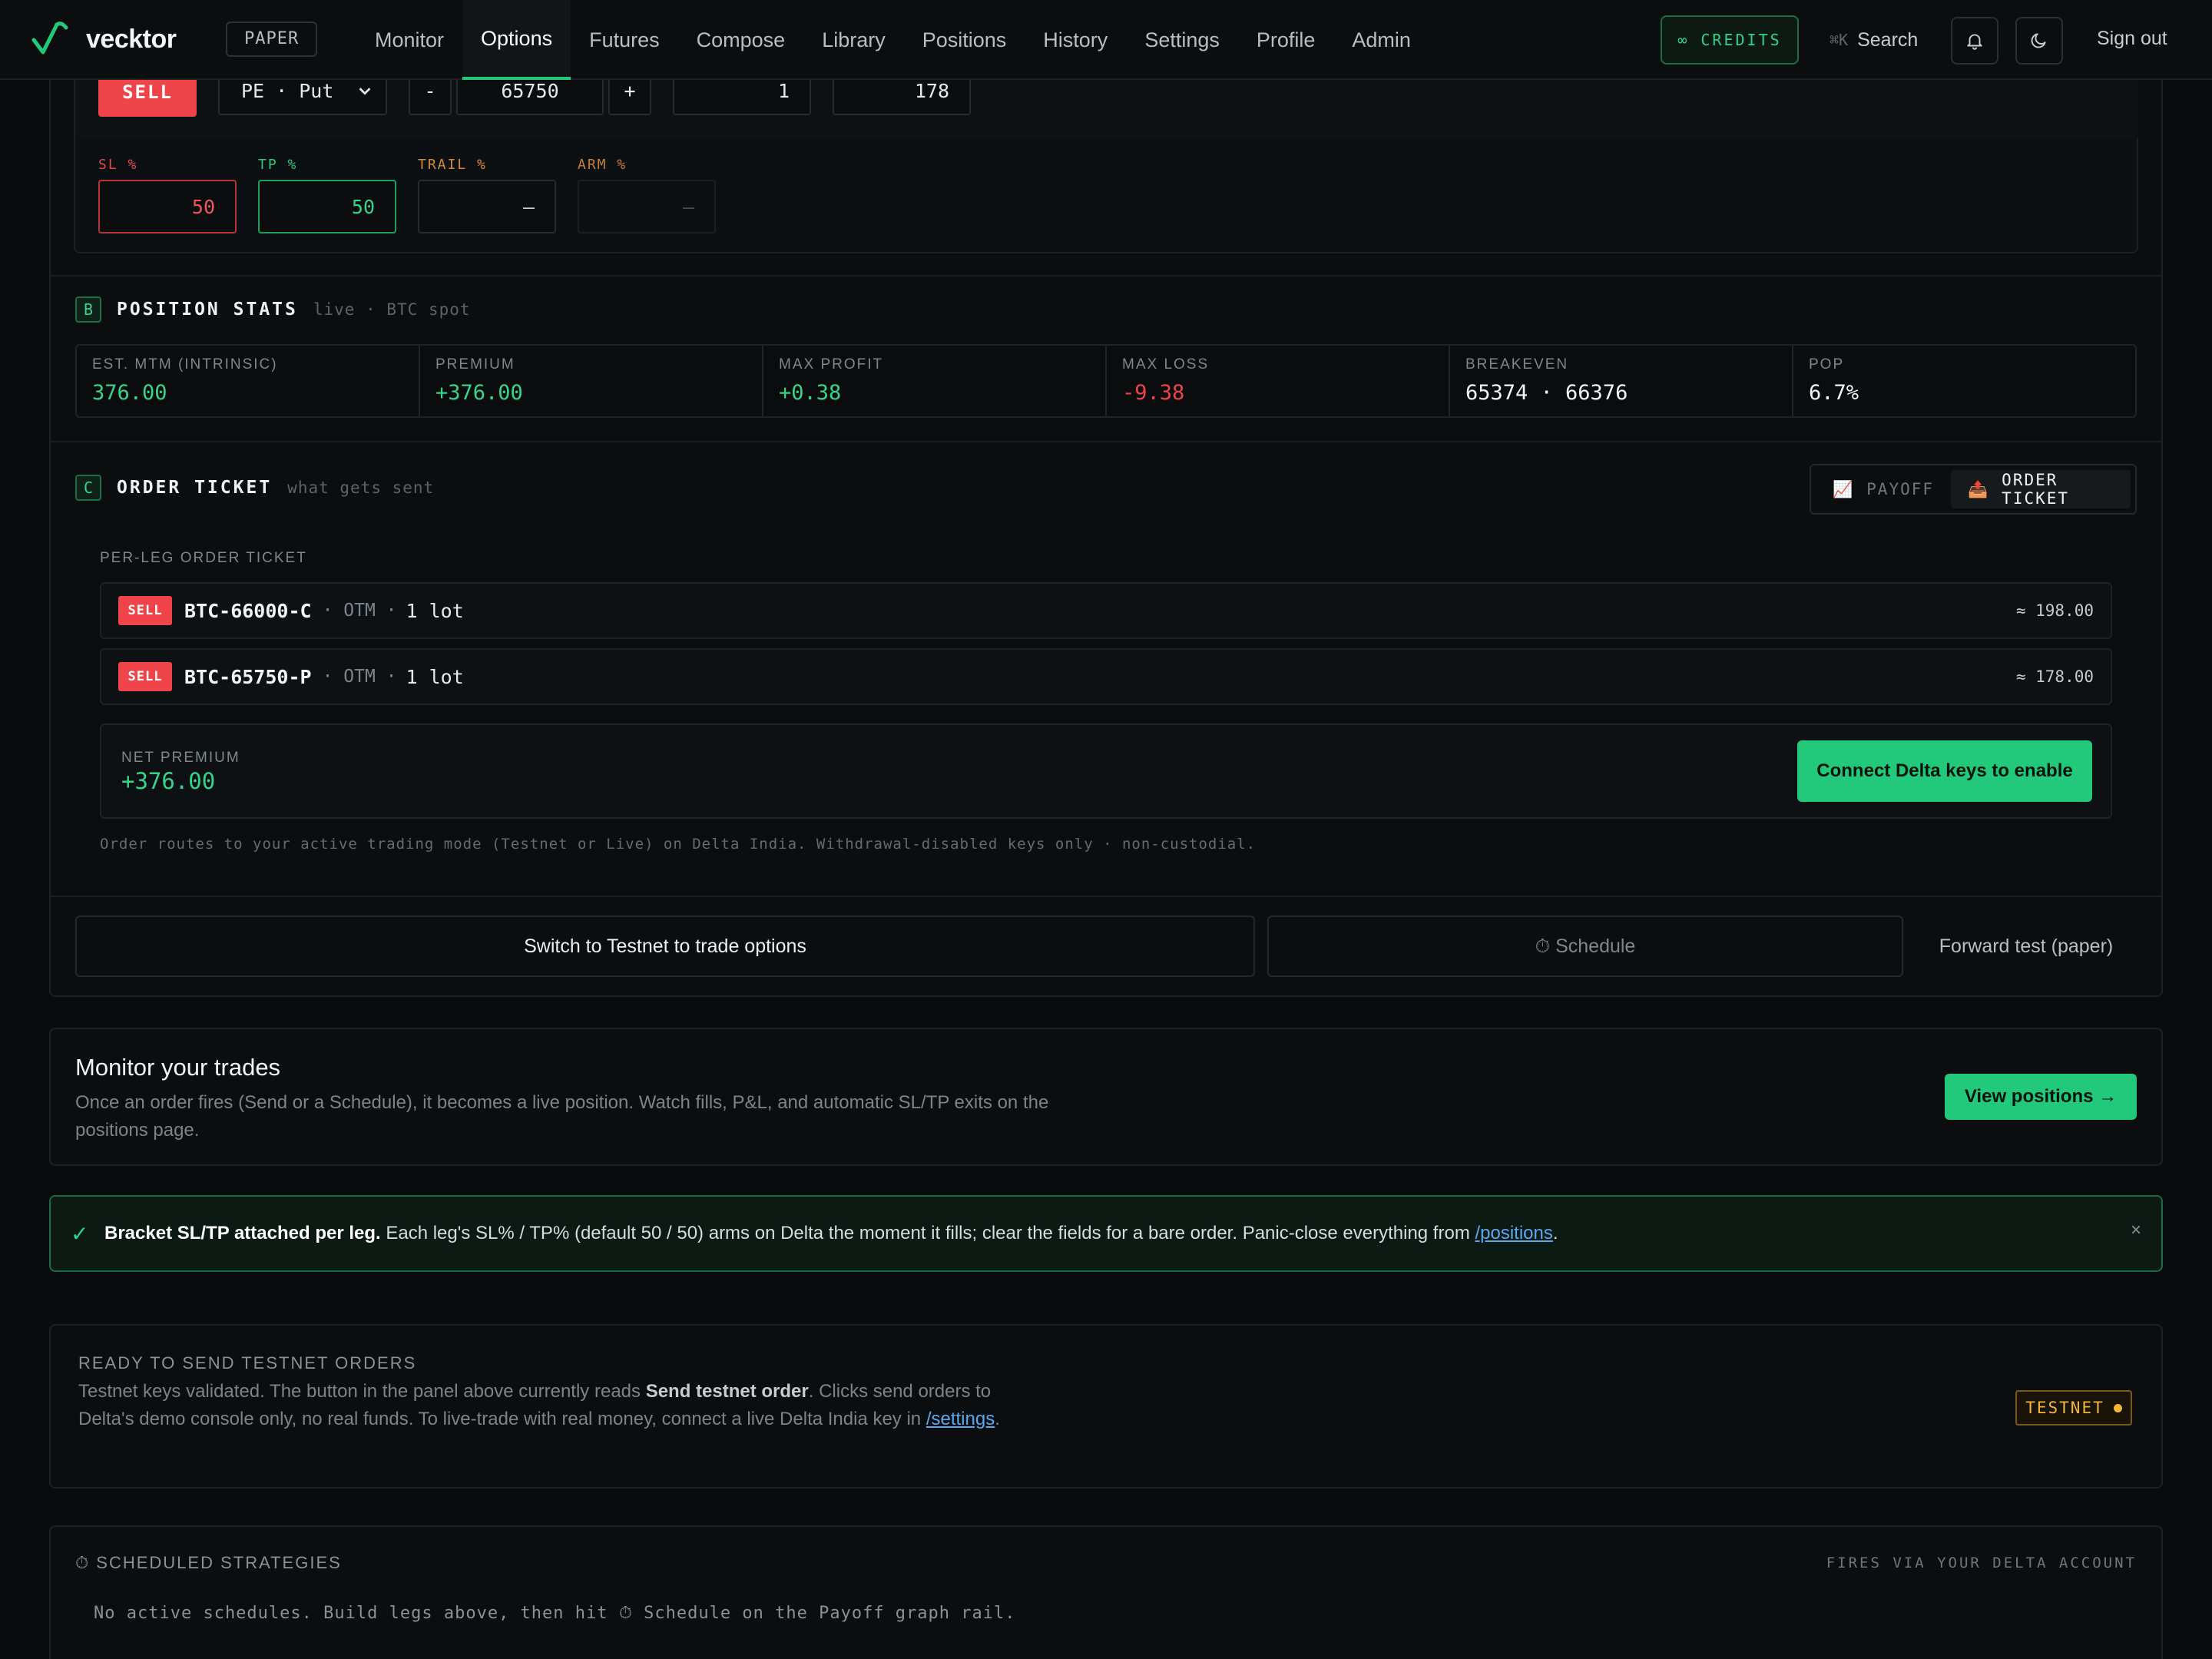 The image size is (2212, 1659). I want to click on testnet-desc-end: ., so click(998, 1419).